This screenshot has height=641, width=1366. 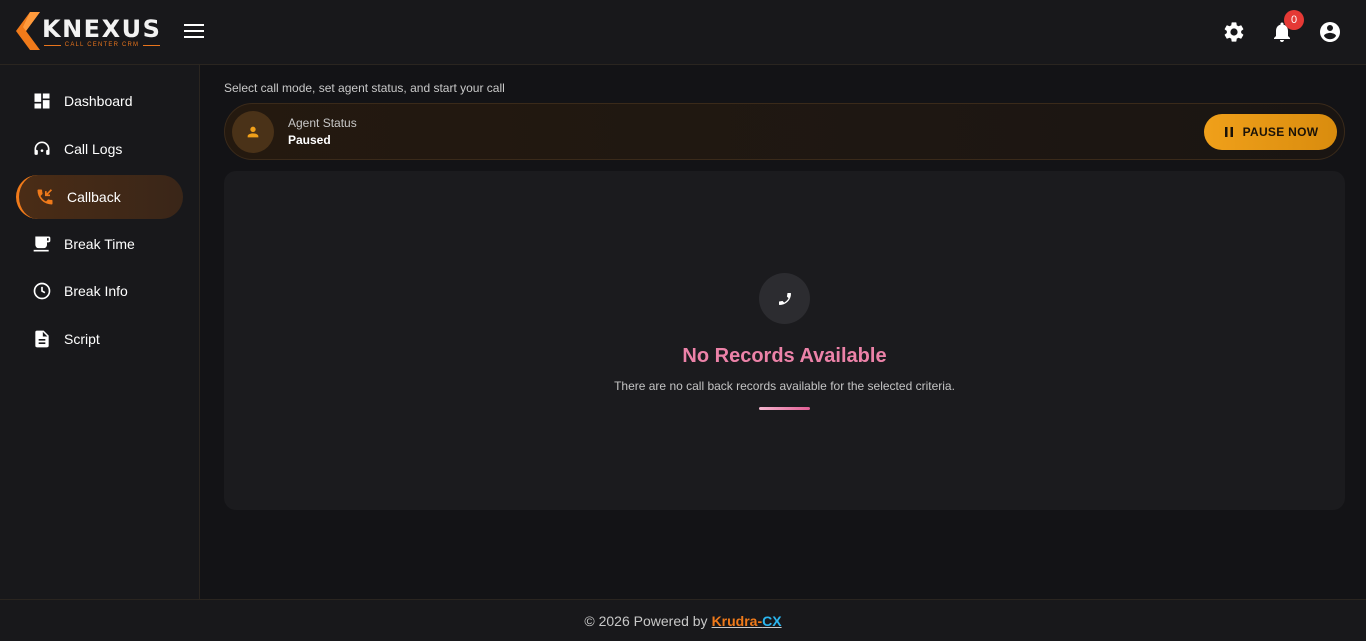 I want to click on phone-badge, so click(x=784, y=298).